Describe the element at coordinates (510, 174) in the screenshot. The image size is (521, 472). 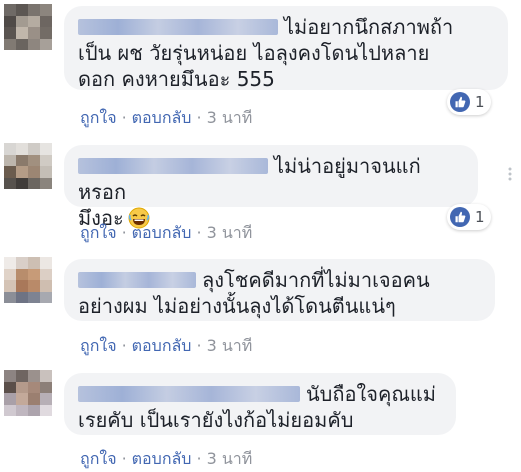
I see `more-options-icon` at that location.